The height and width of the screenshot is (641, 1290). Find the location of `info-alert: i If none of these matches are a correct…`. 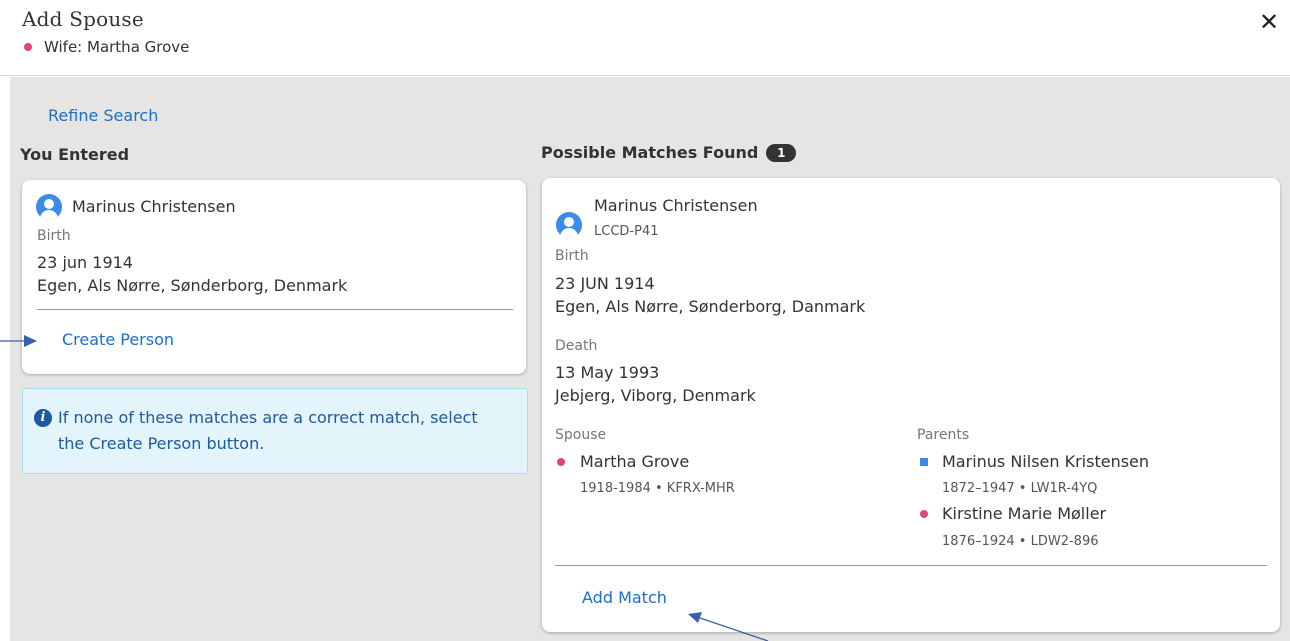

info-alert: i If none of these matches are a correct… is located at coordinates (275, 431).